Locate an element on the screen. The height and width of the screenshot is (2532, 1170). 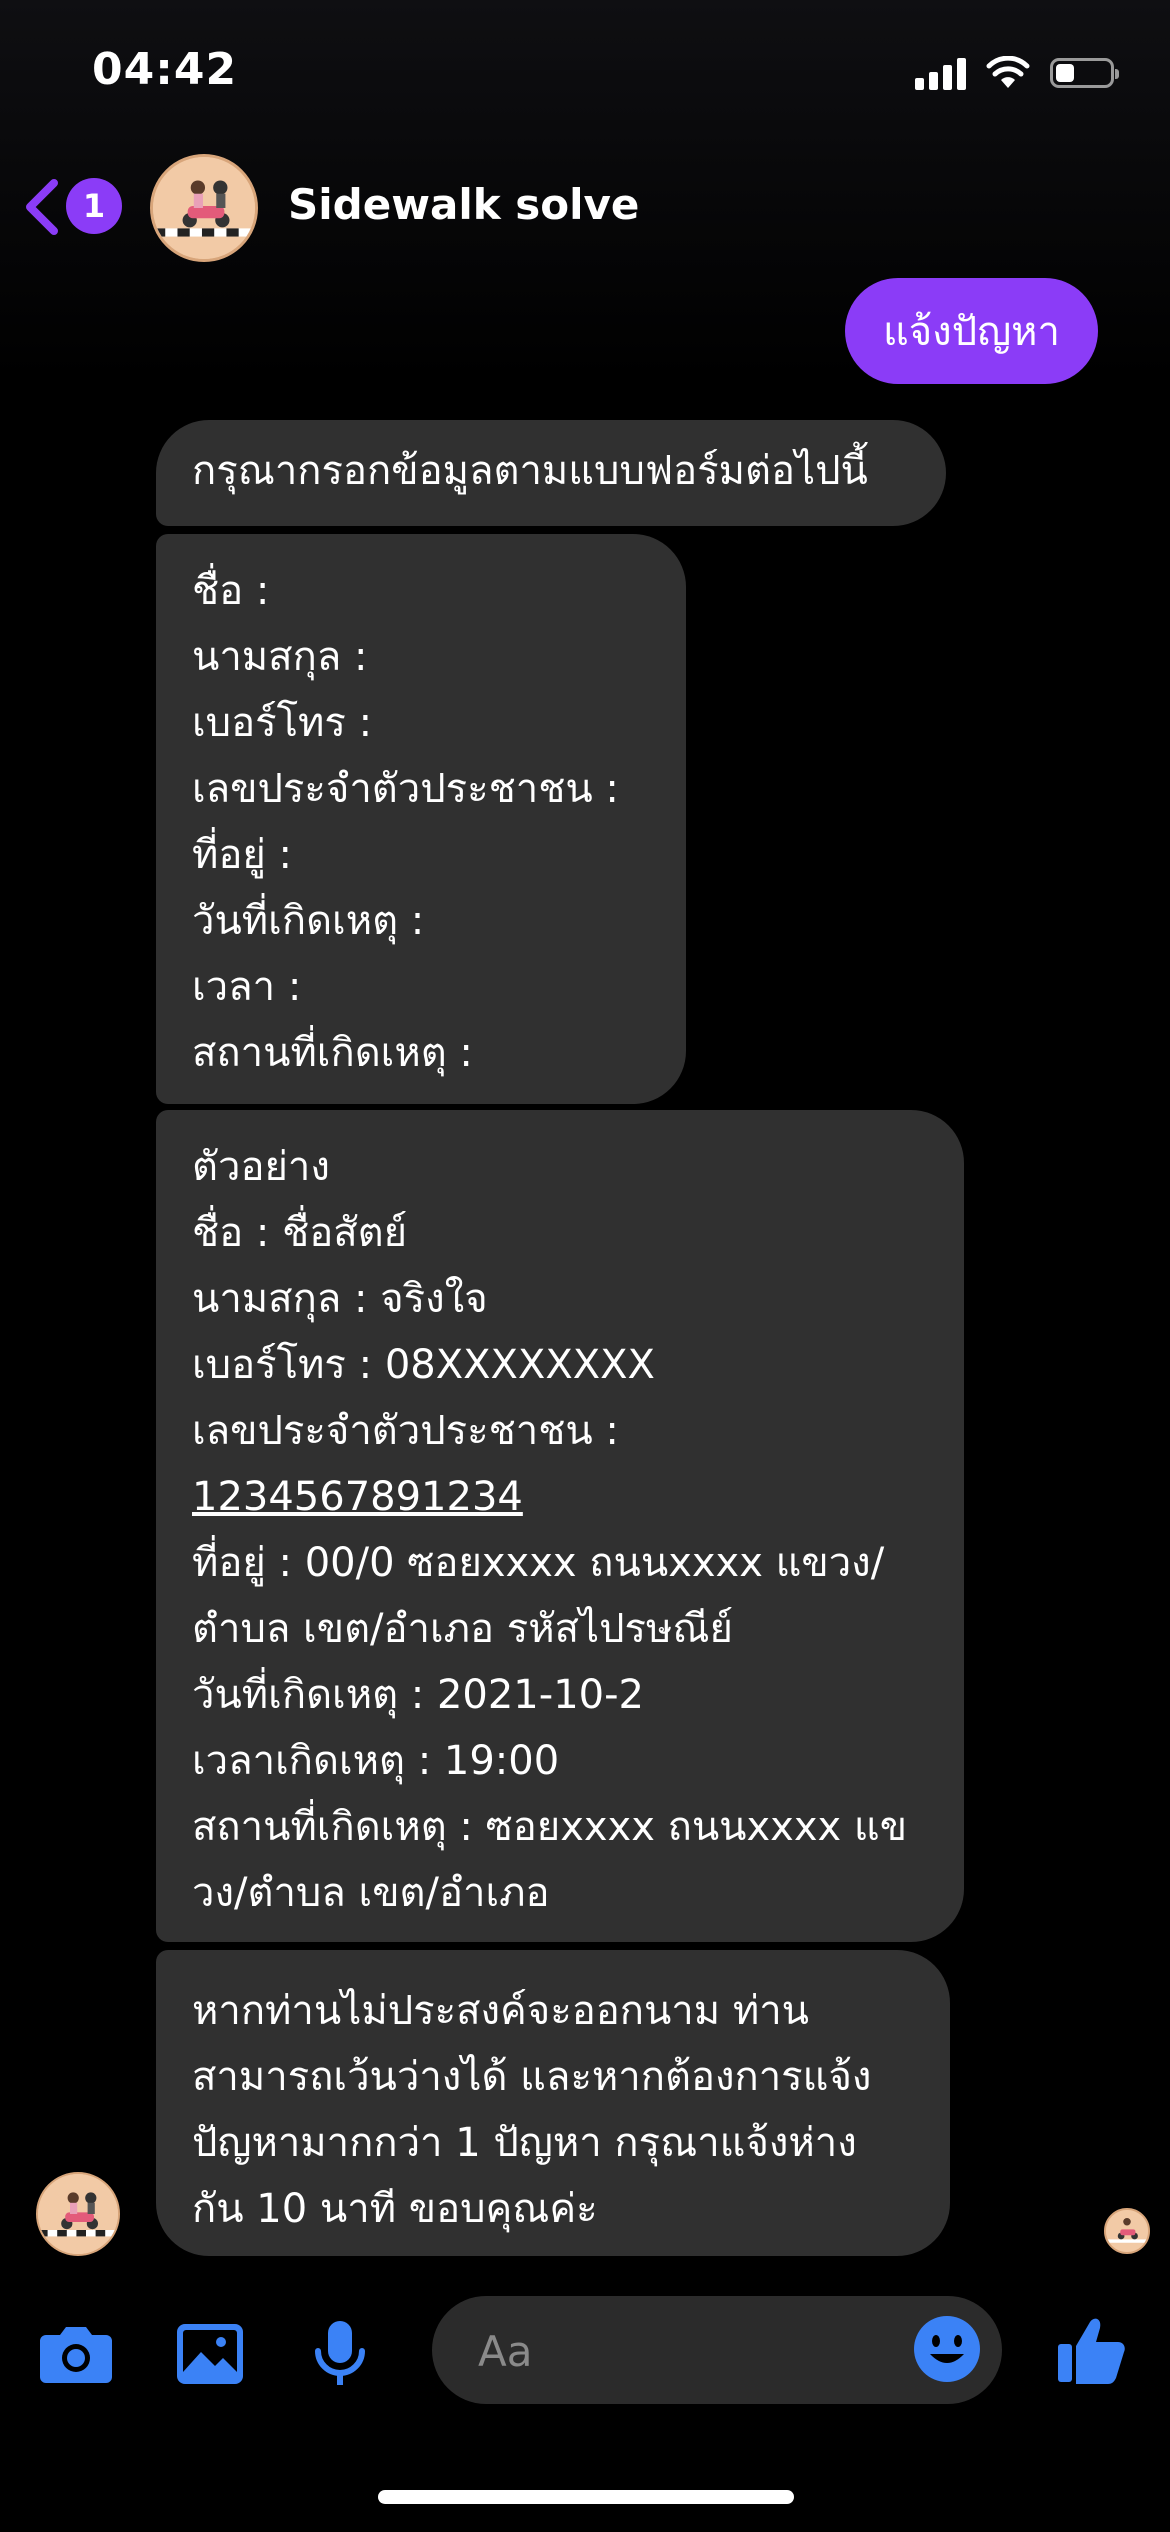
sender-avatar is located at coordinates (78, 2214).